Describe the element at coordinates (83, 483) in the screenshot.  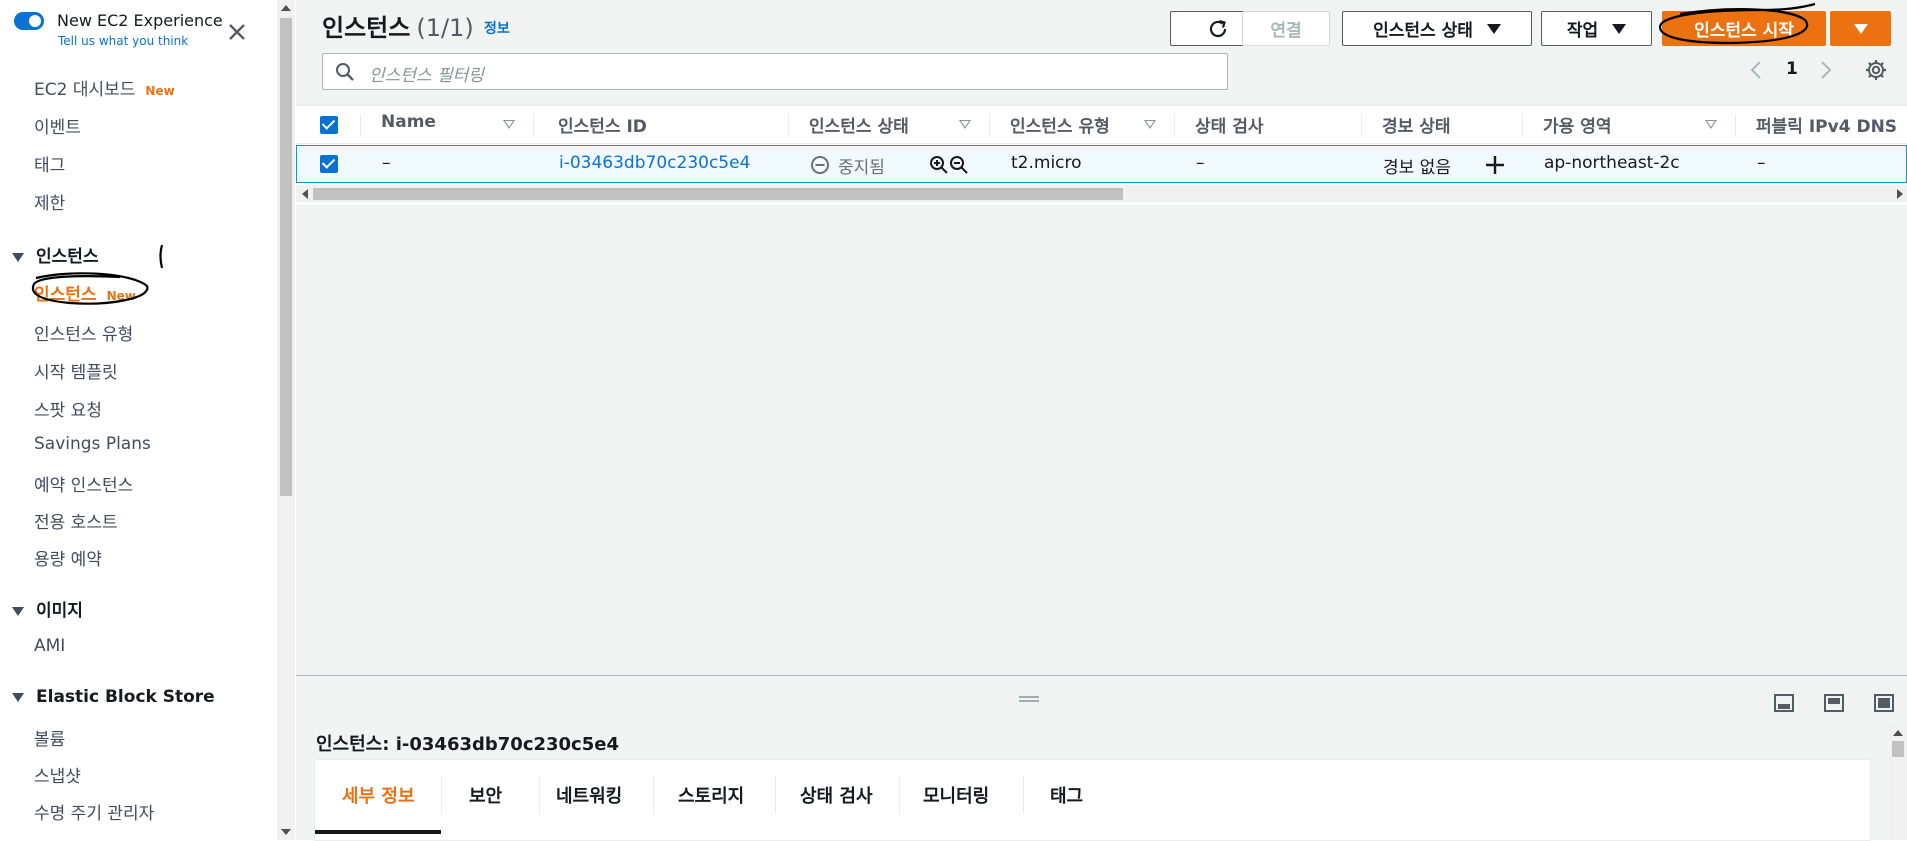
I see `sidebar-item-reserved-instances: 예약 인스턴스` at that location.